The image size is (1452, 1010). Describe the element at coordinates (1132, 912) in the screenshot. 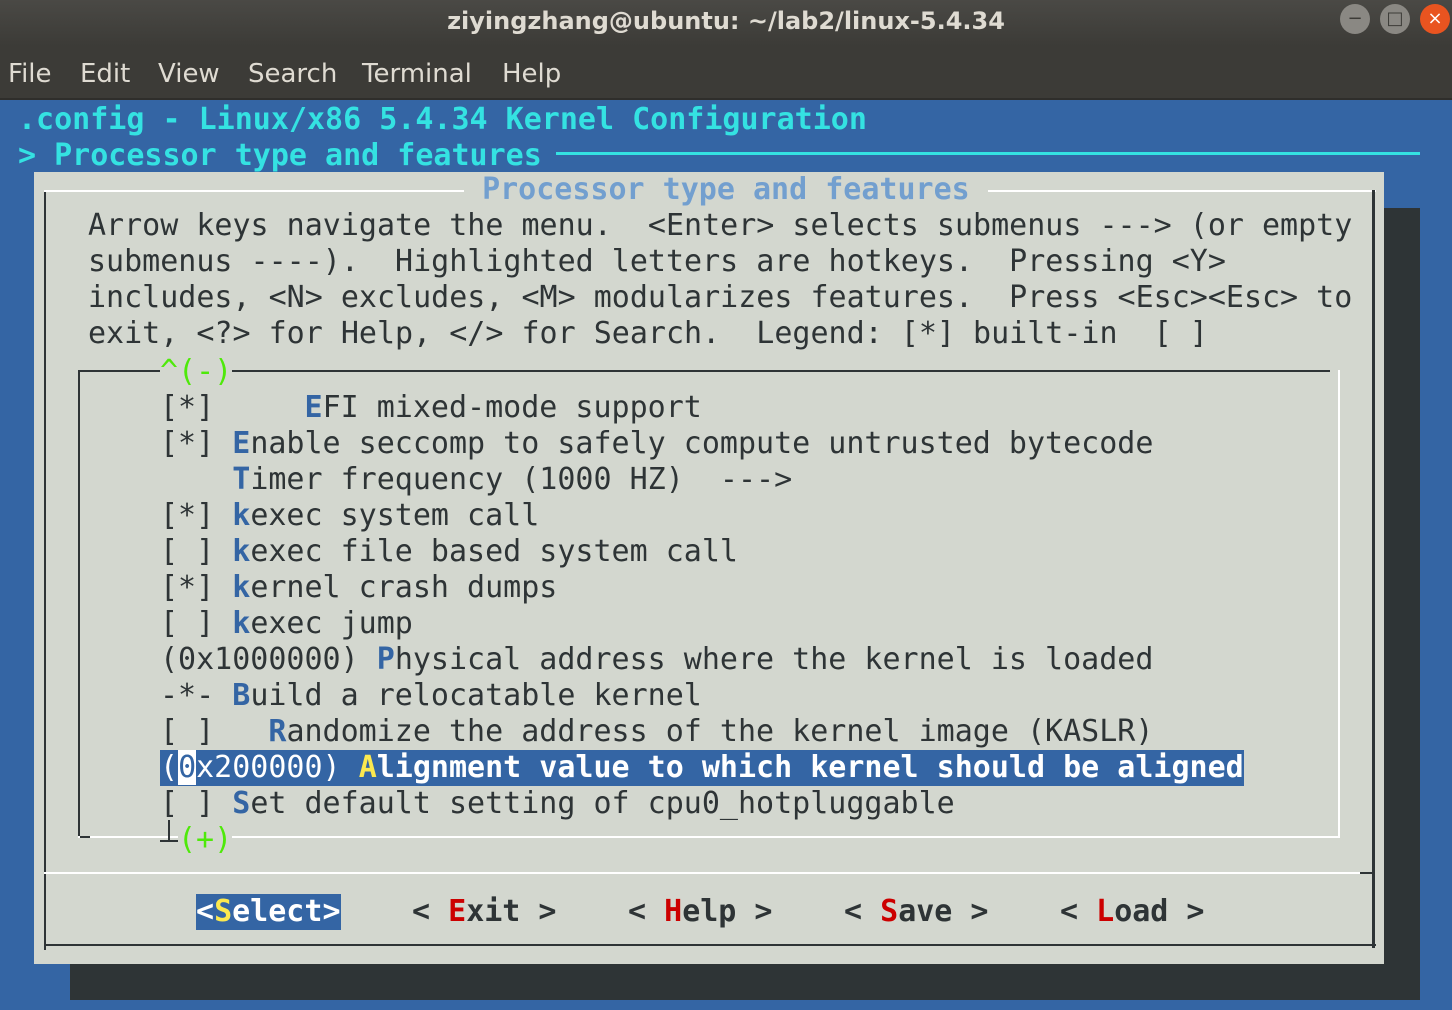

I see `load-button: < Load >` at that location.